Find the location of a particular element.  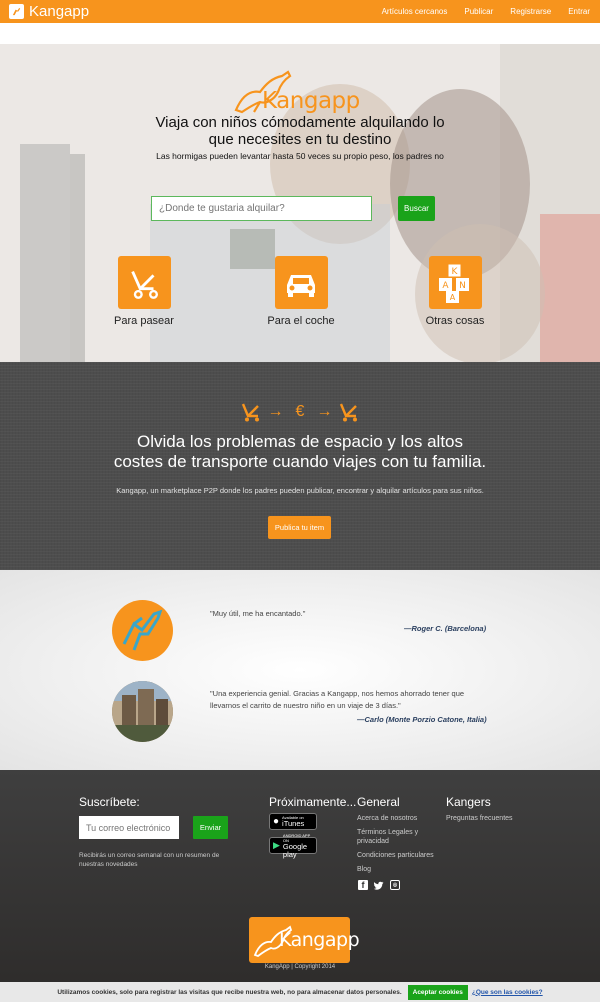

category-car: Para el coche is located at coordinates (301, 291).